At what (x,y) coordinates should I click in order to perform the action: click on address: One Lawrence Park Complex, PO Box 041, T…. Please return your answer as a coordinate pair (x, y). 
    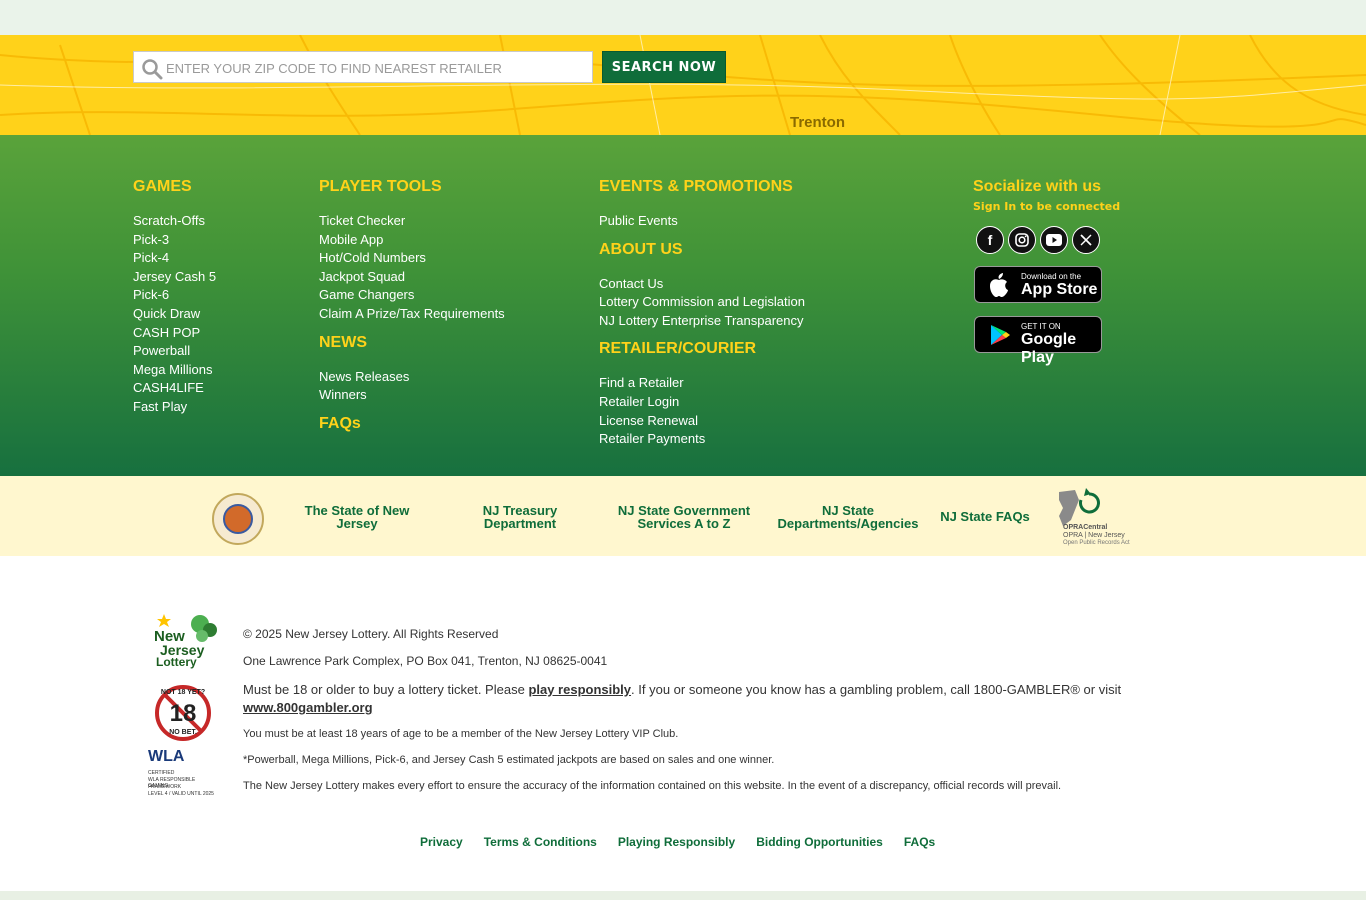
    Looking at the image, I should click on (425, 661).